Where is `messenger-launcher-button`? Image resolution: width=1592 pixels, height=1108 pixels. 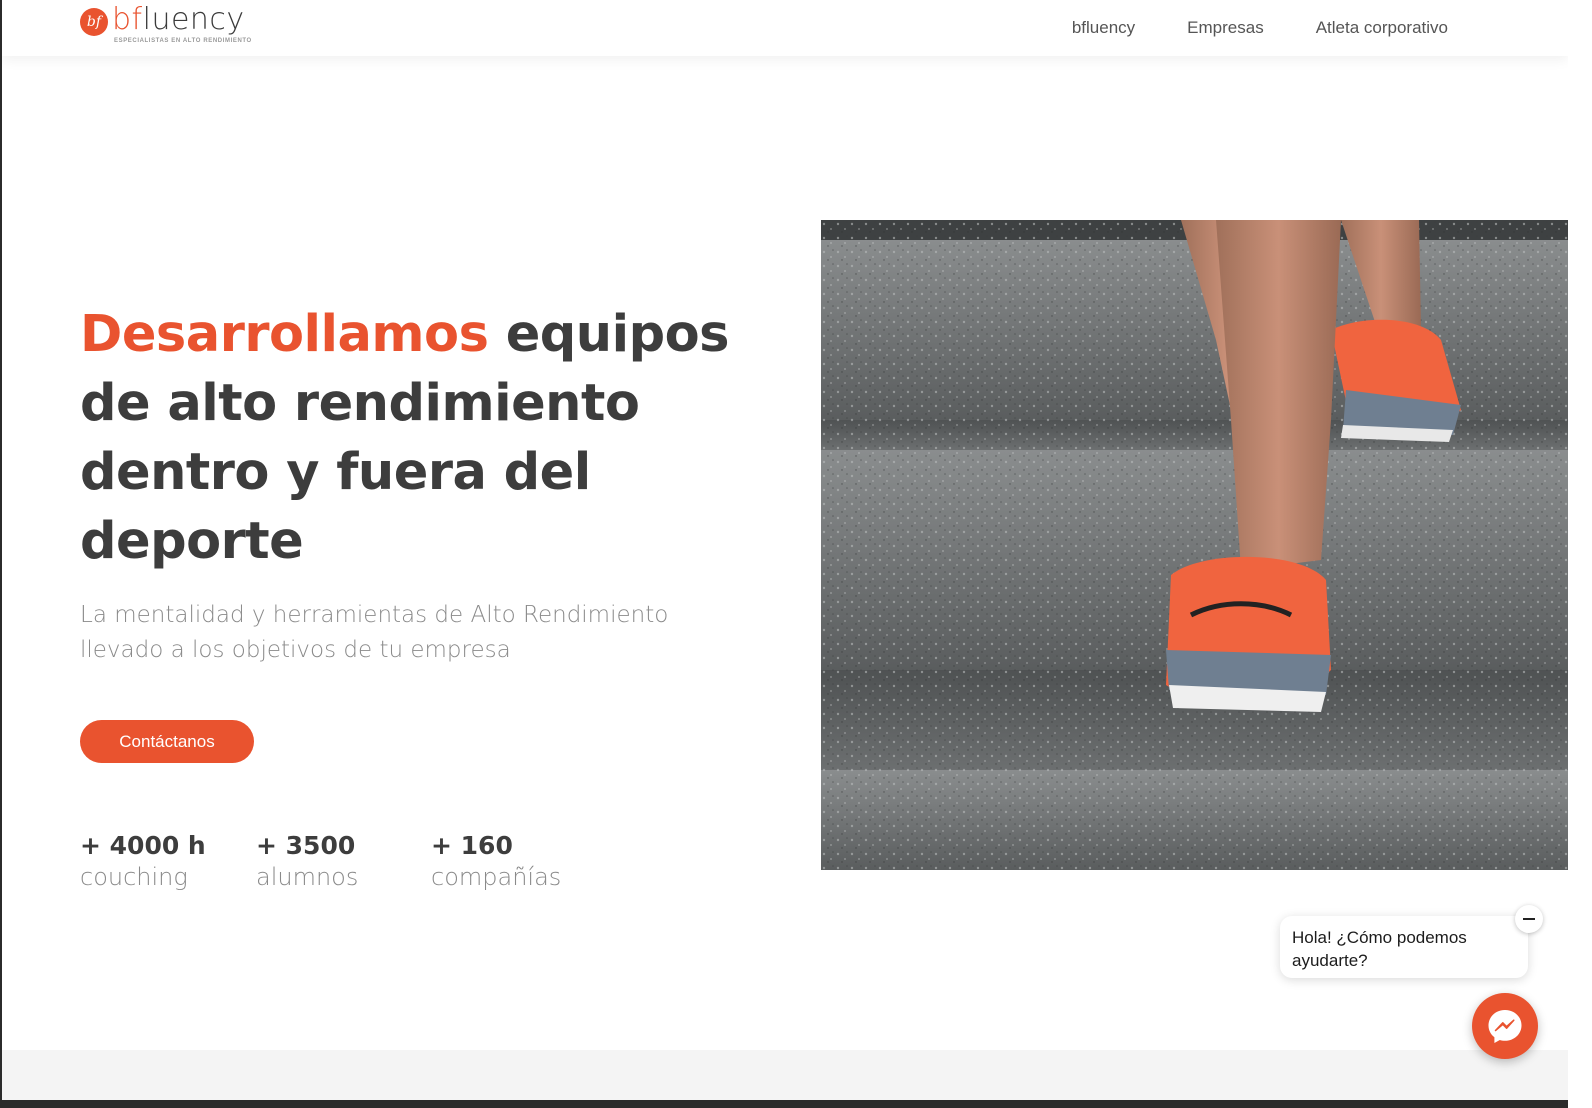 messenger-launcher-button is located at coordinates (1505, 1026).